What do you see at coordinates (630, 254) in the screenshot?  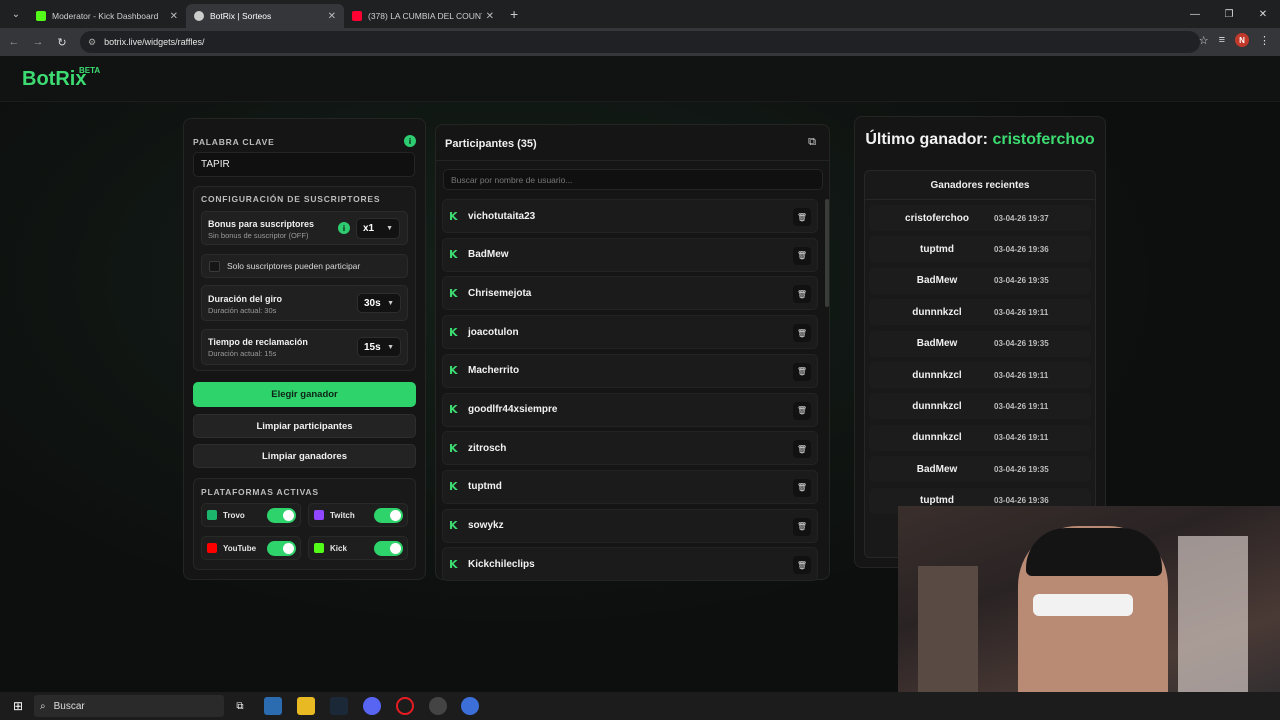 I see `participant-row: K BadMew 🗑` at bounding box center [630, 254].